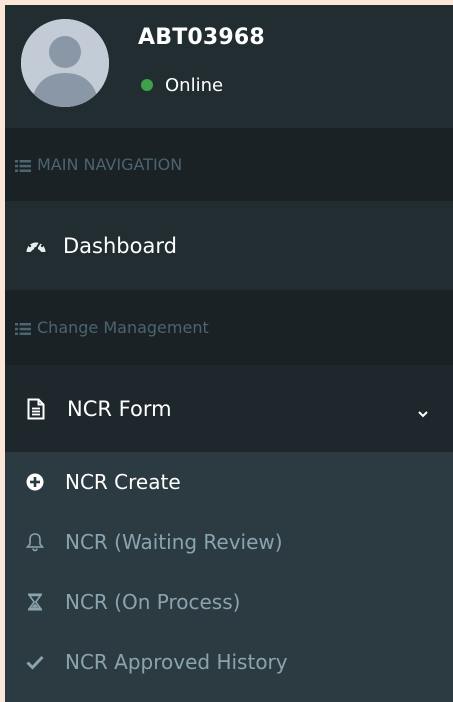  What do you see at coordinates (35, 482) in the screenshot?
I see `plus-circle-icon` at bounding box center [35, 482].